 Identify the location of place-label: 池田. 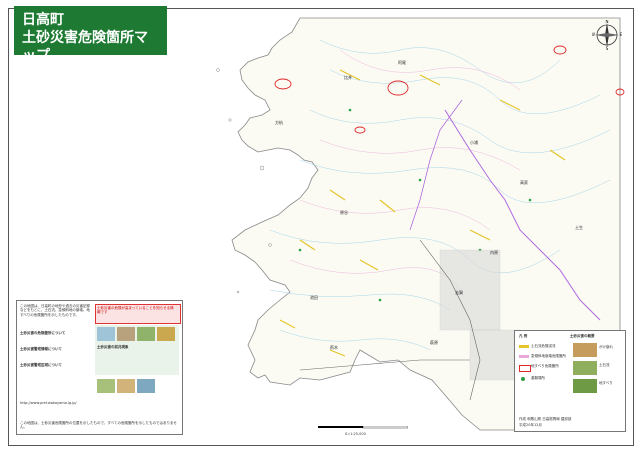
(314, 297).